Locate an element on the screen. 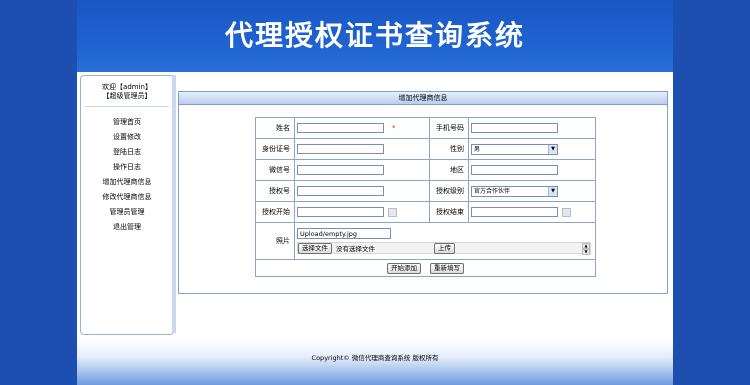 The width and height of the screenshot is (750, 385). auth-no-cell is located at coordinates (362, 191).